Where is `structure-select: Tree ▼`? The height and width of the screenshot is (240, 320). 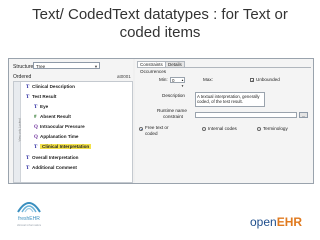
structure-select: Tree ▼ is located at coordinates (66, 65).